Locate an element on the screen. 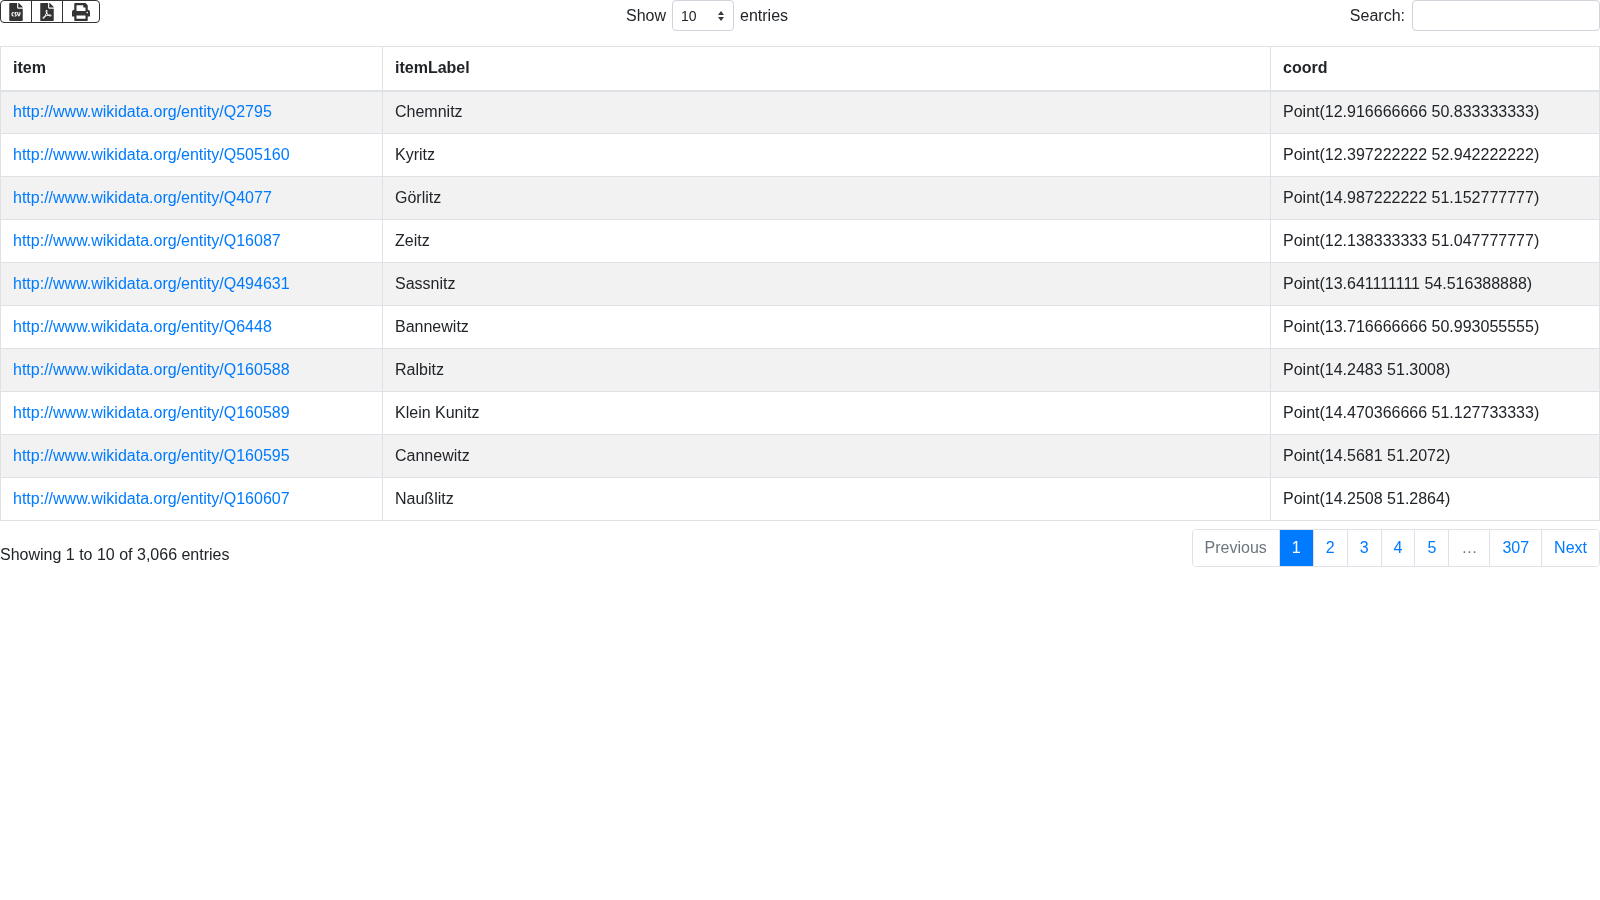  table-cell: Point(14.5681 51.2072) is located at coordinates (1367, 455).